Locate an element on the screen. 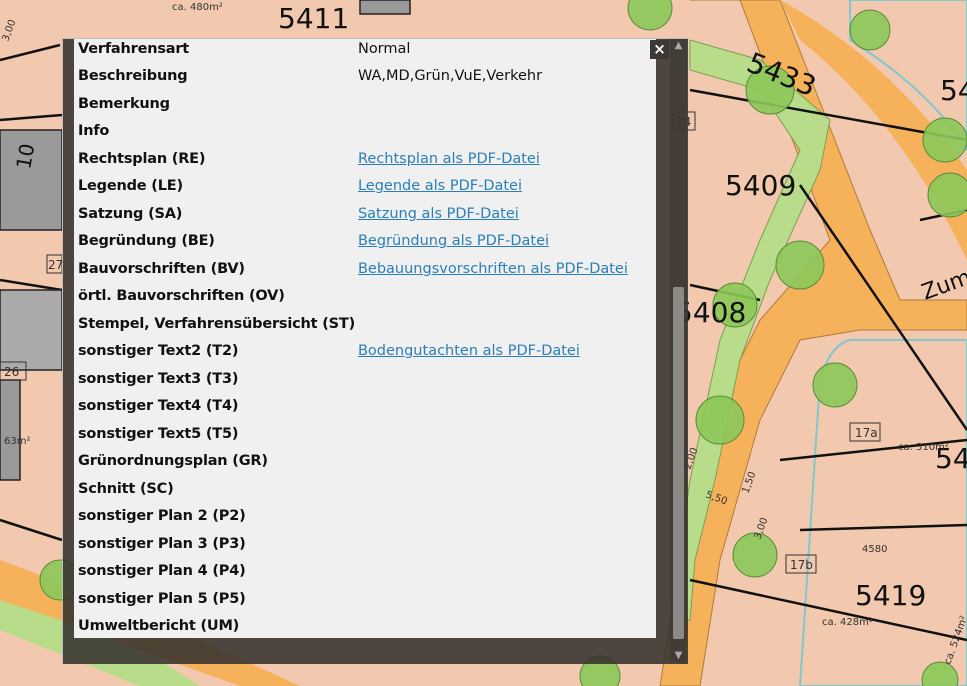 Image resolution: width=967 pixels, height=686 pixels. table-row: sonstiger Text4 (T4) is located at coordinates (367, 407).